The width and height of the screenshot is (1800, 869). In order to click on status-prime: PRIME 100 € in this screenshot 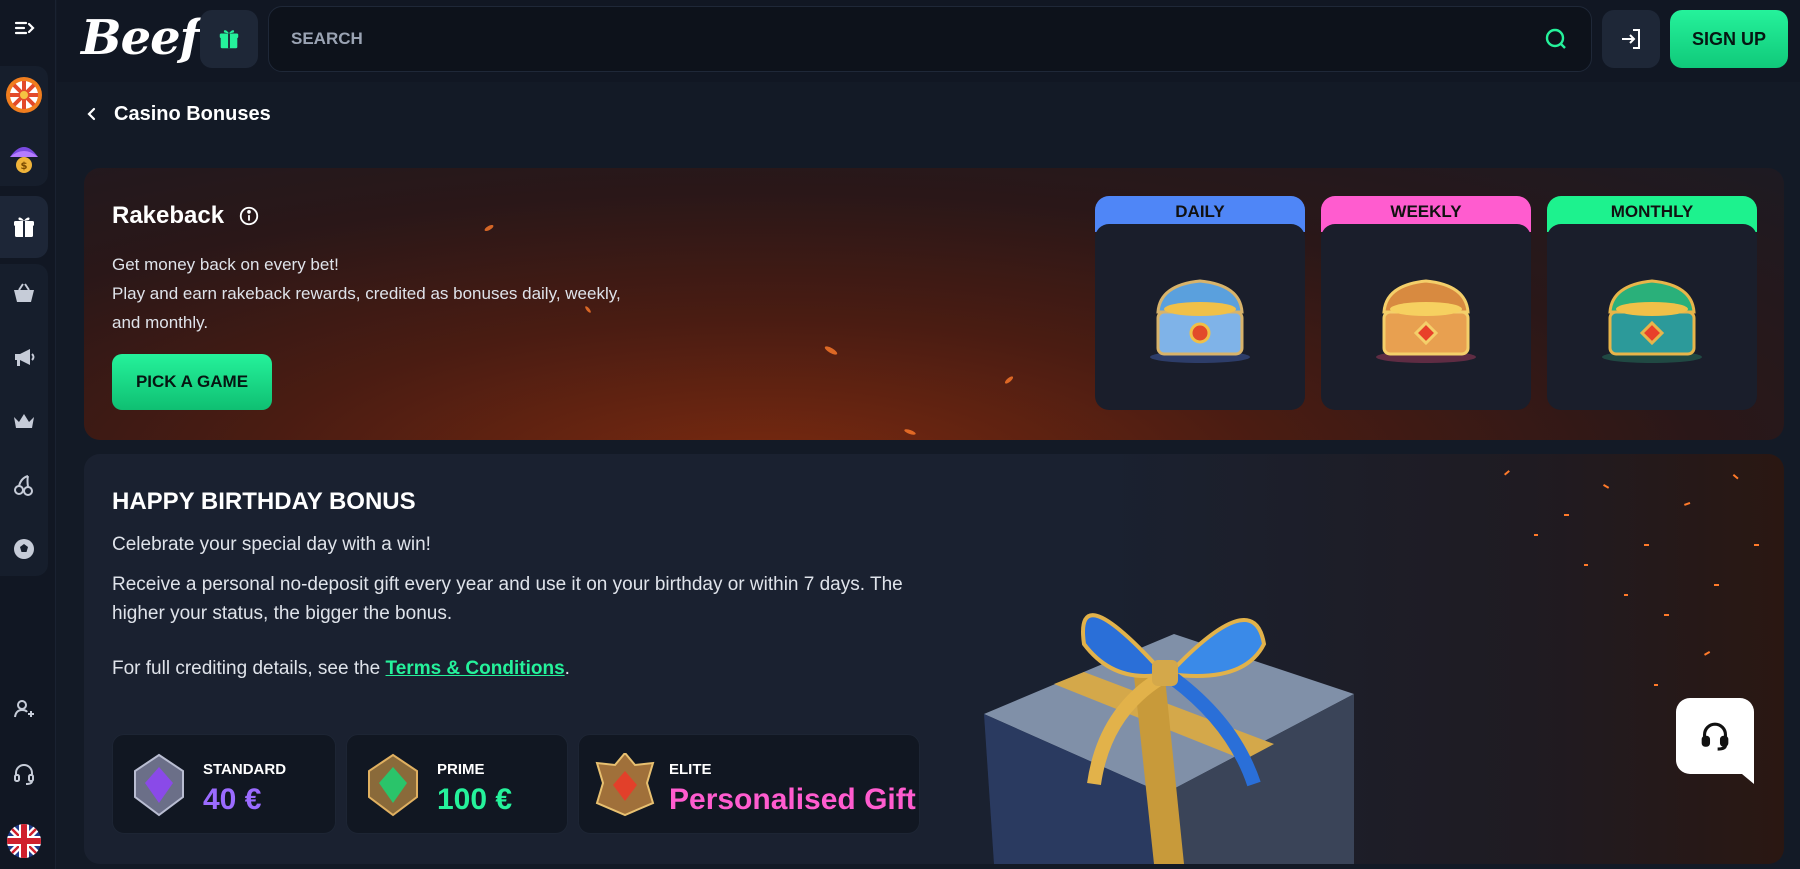, I will do `click(457, 784)`.